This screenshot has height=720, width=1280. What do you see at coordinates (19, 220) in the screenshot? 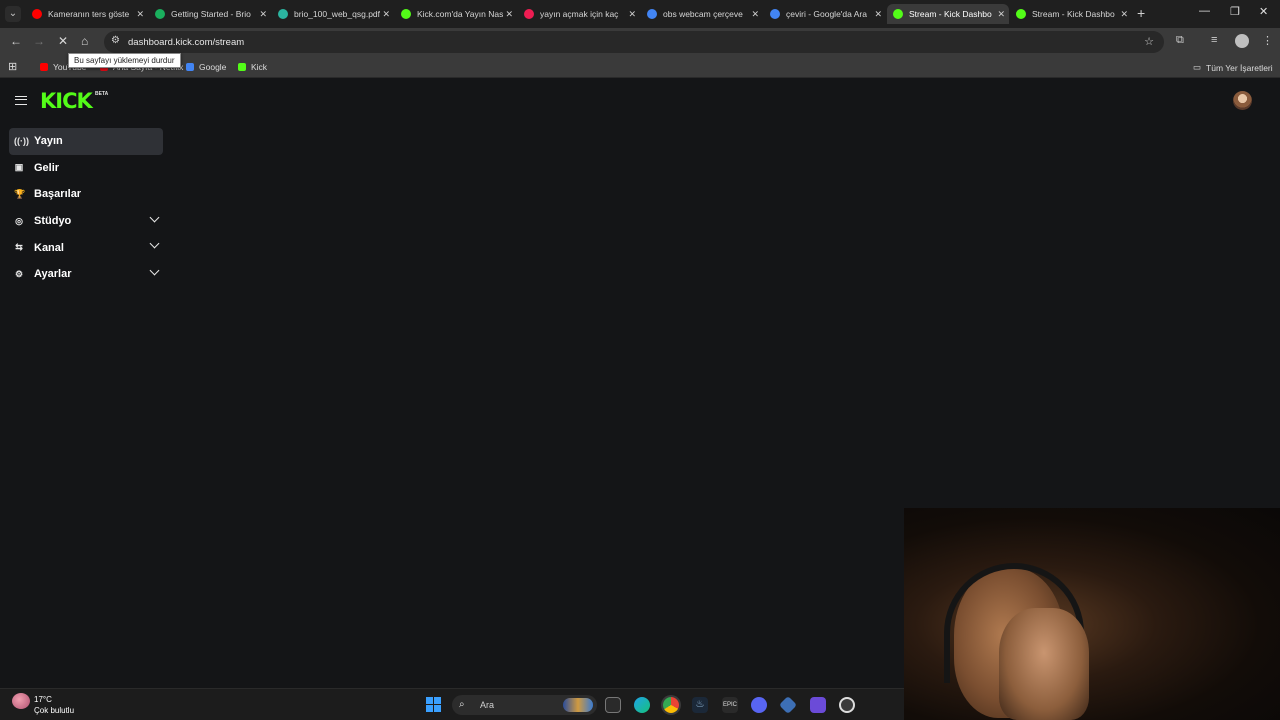
I see `studio-icon: ◎` at bounding box center [19, 220].